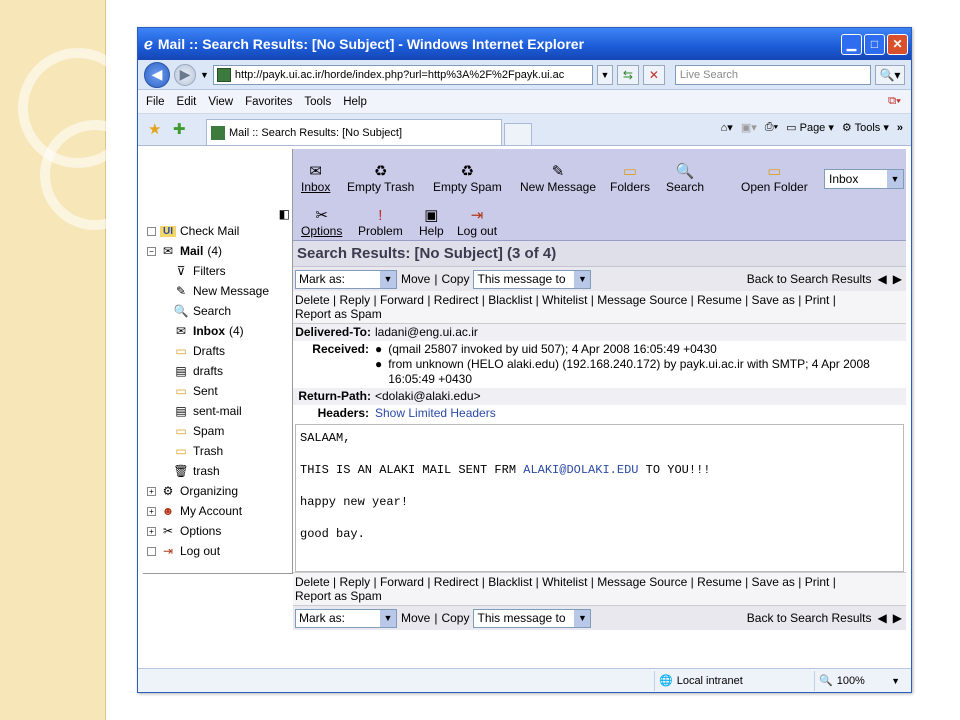  Describe the element at coordinates (604, 74) in the screenshot. I see `address-dropdown-icon: ▼` at that location.